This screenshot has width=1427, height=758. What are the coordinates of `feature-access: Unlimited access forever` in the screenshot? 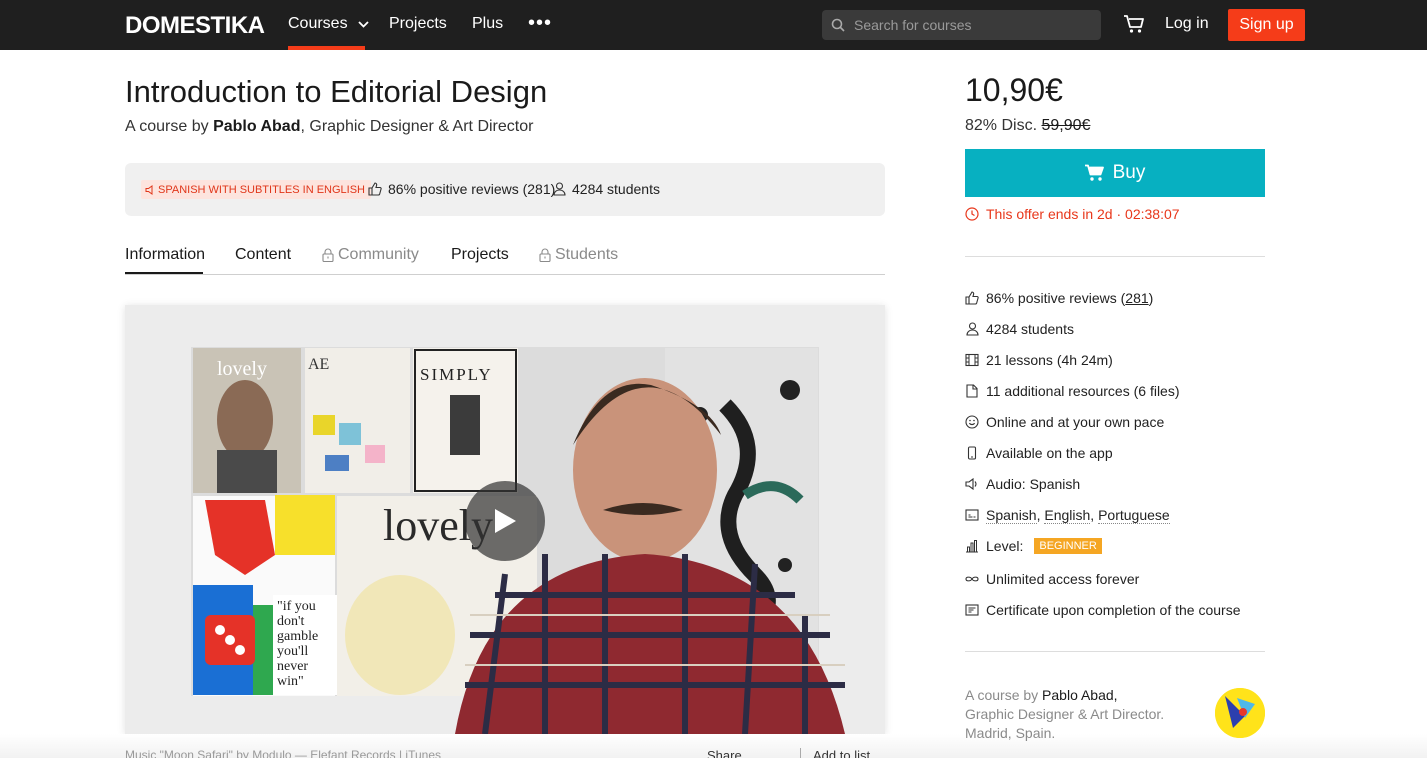 It's located at (1052, 579).